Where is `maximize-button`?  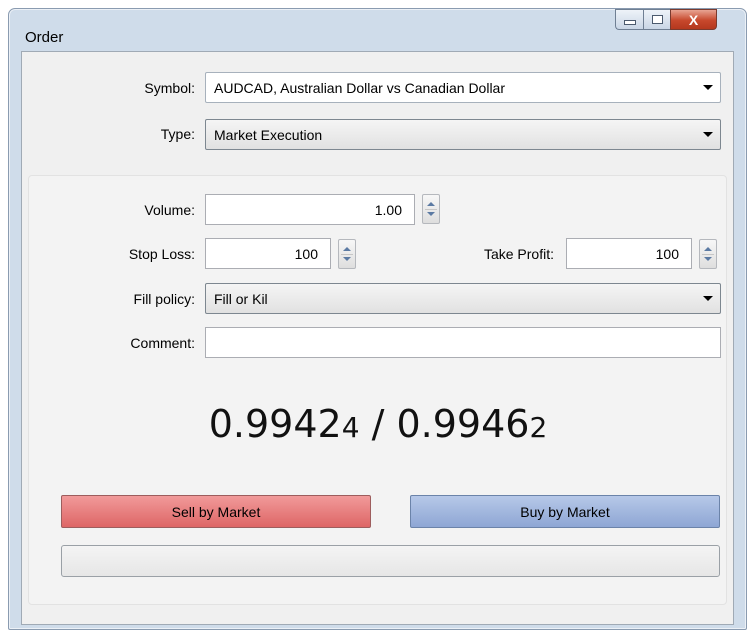
maximize-button is located at coordinates (656, 19).